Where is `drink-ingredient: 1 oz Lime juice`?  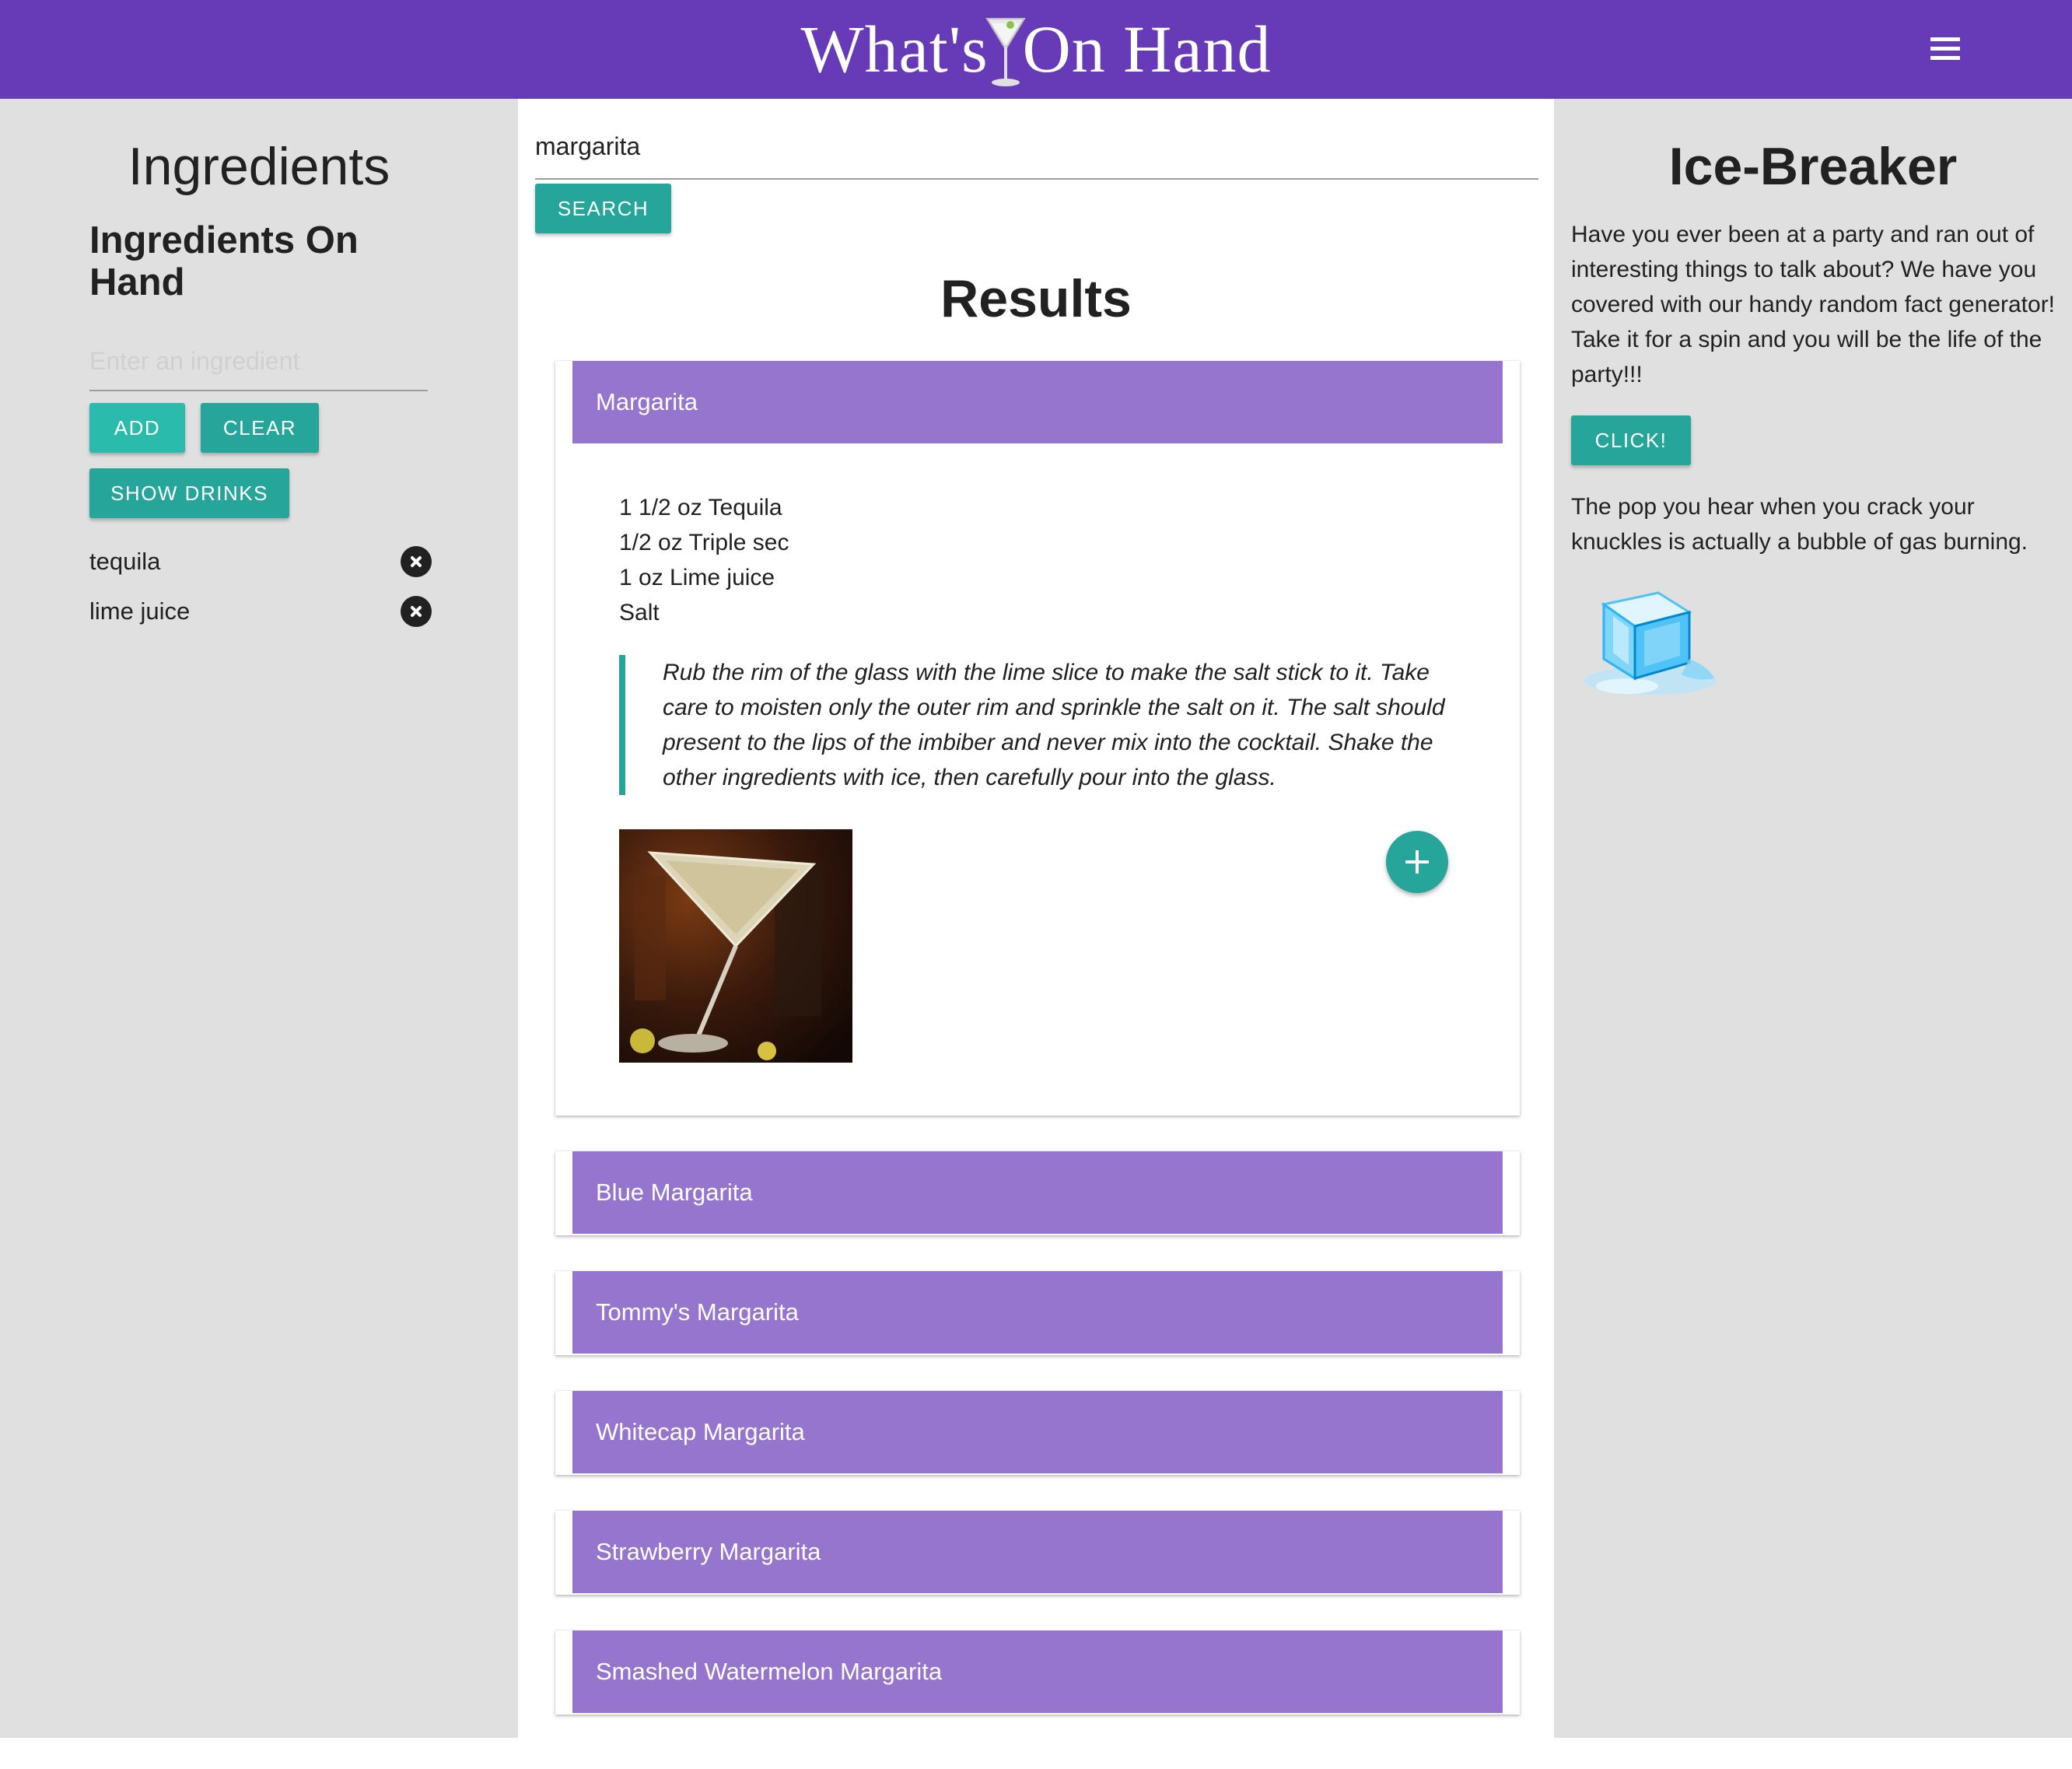 drink-ingredient: 1 oz Lime juice is located at coordinates (697, 577).